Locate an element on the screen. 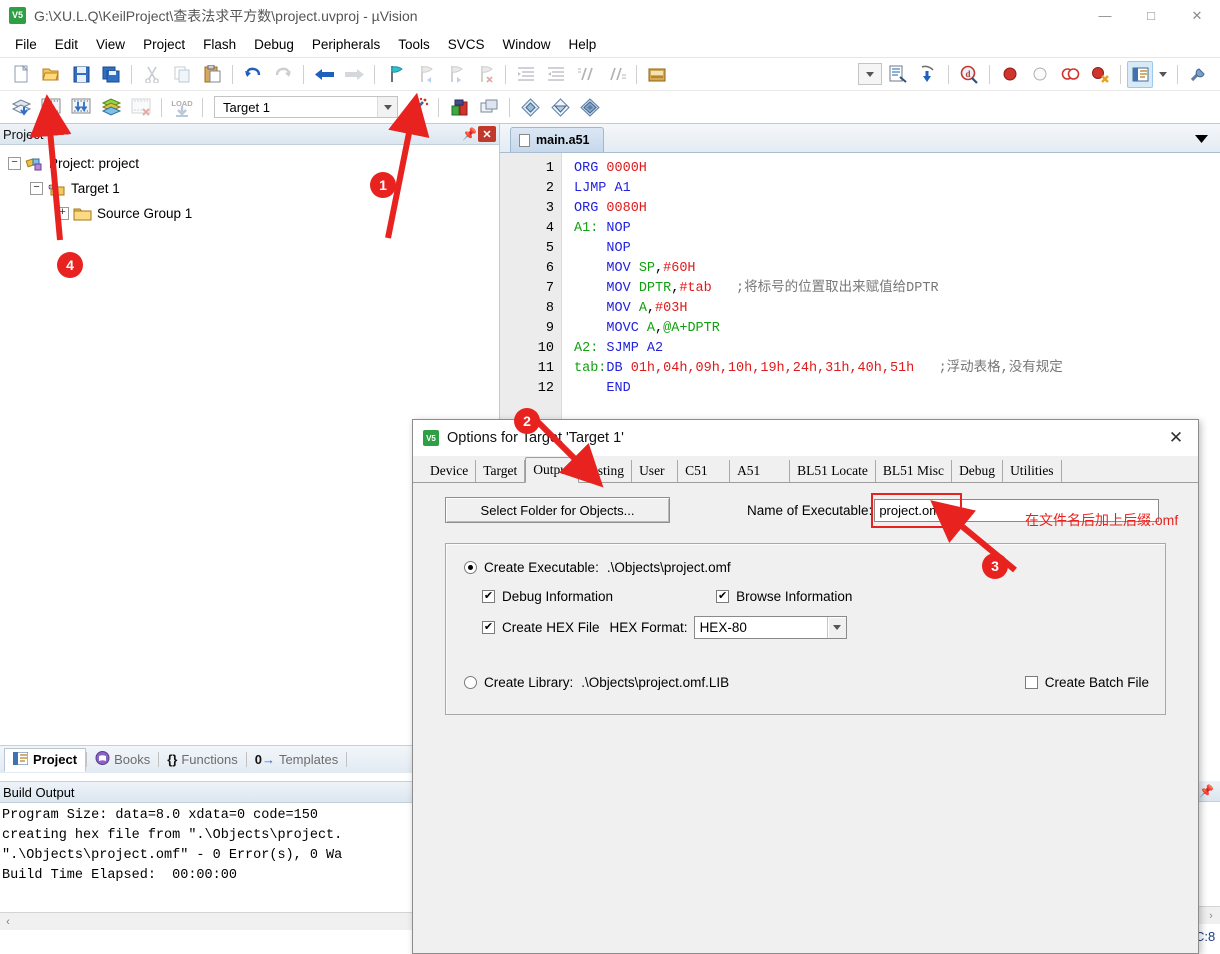  debug-information-checkbox: ✔ is located at coordinates (488, 596).